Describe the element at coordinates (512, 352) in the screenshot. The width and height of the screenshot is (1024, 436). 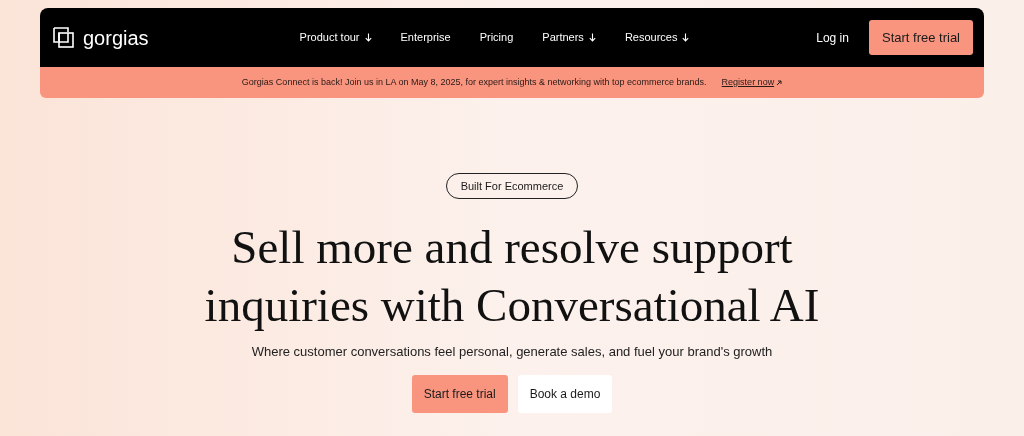
I see `hero-subtitle: Where customer conversations feel personal, generate sales, and fuel your brand's growth` at that location.